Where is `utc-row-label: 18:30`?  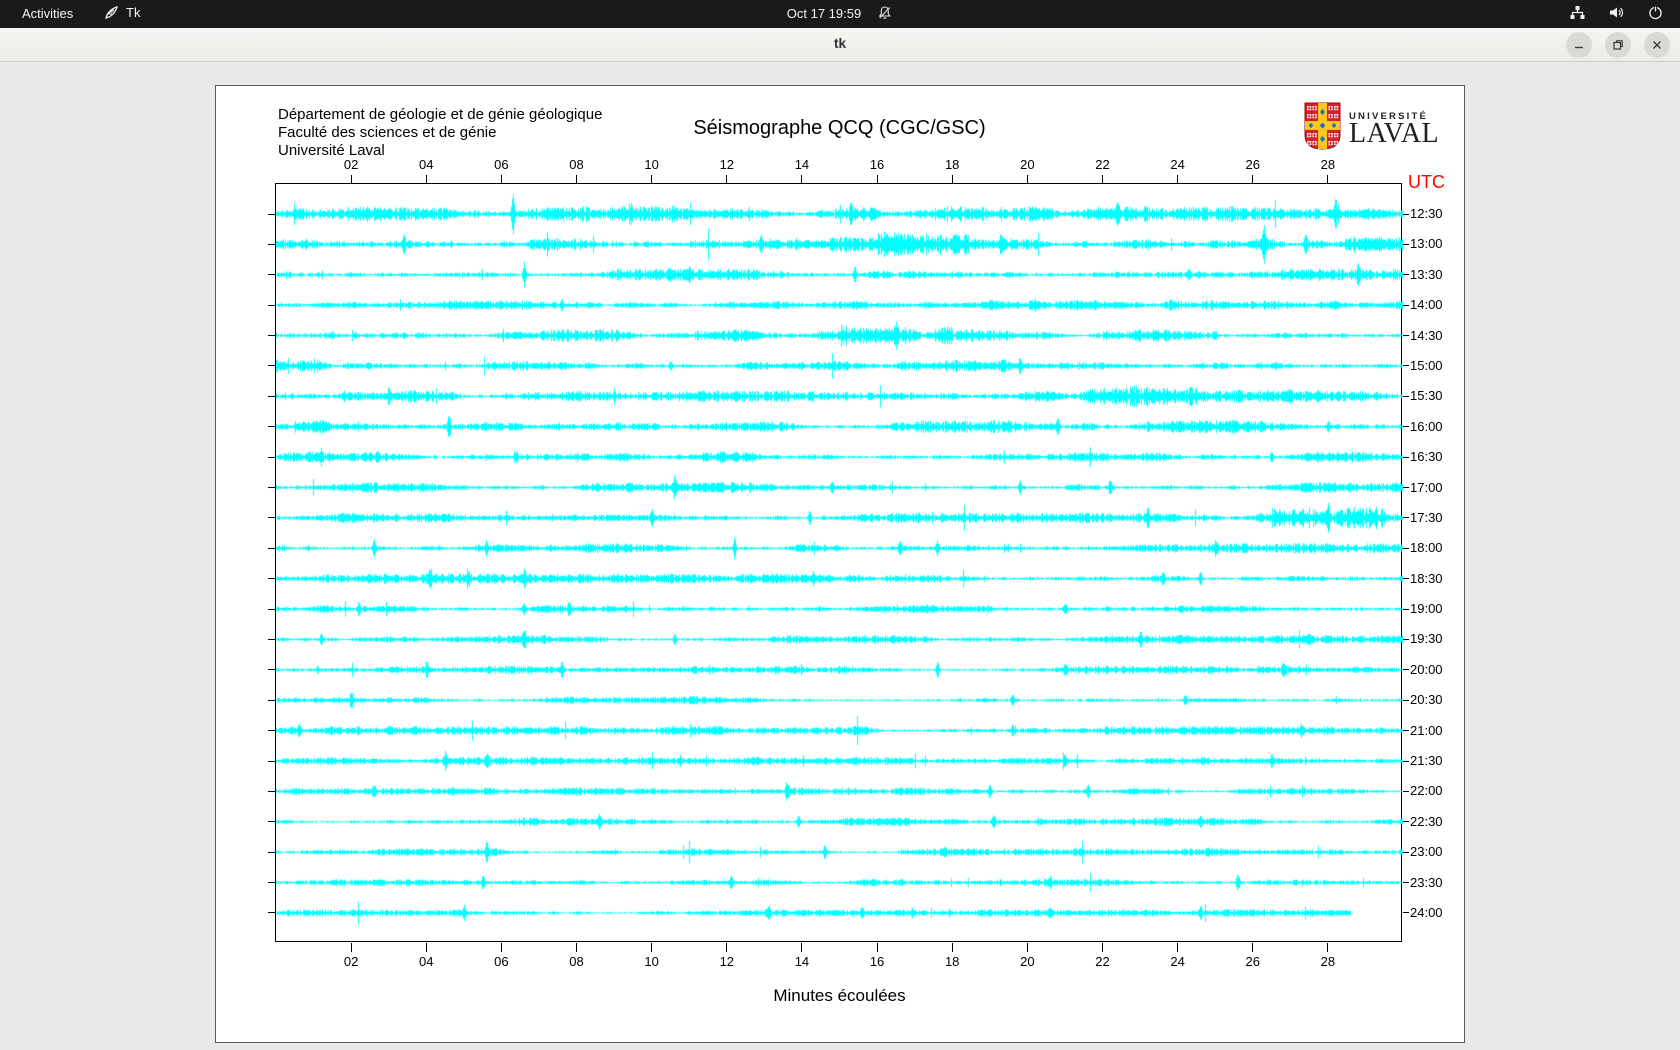 utc-row-label: 18:30 is located at coordinates (1426, 578).